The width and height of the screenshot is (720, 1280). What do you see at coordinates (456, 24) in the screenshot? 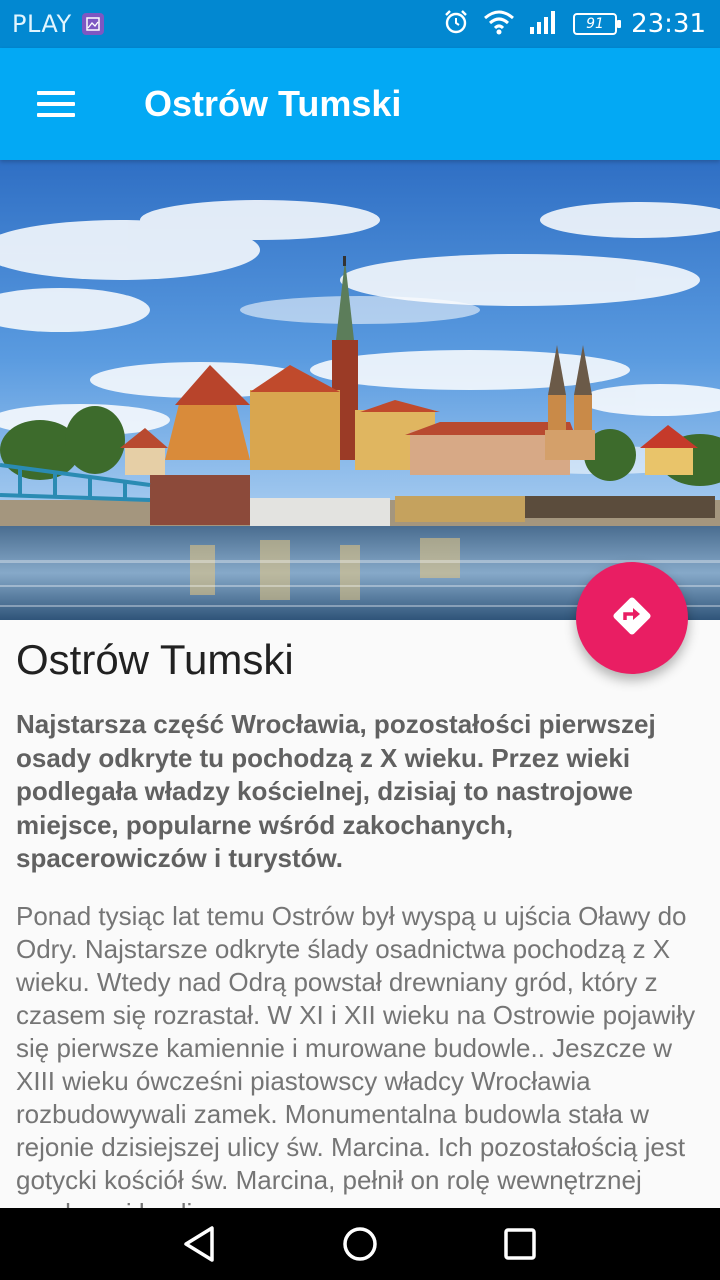
I see `alarm-icon` at bounding box center [456, 24].